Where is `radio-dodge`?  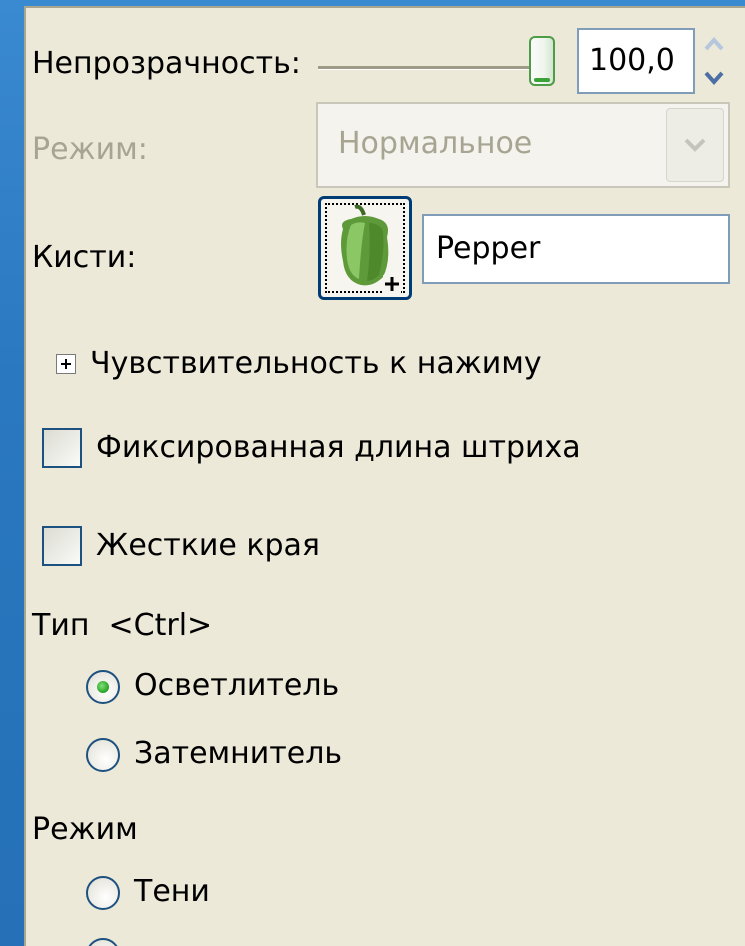
radio-dodge is located at coordinates (103, 687).